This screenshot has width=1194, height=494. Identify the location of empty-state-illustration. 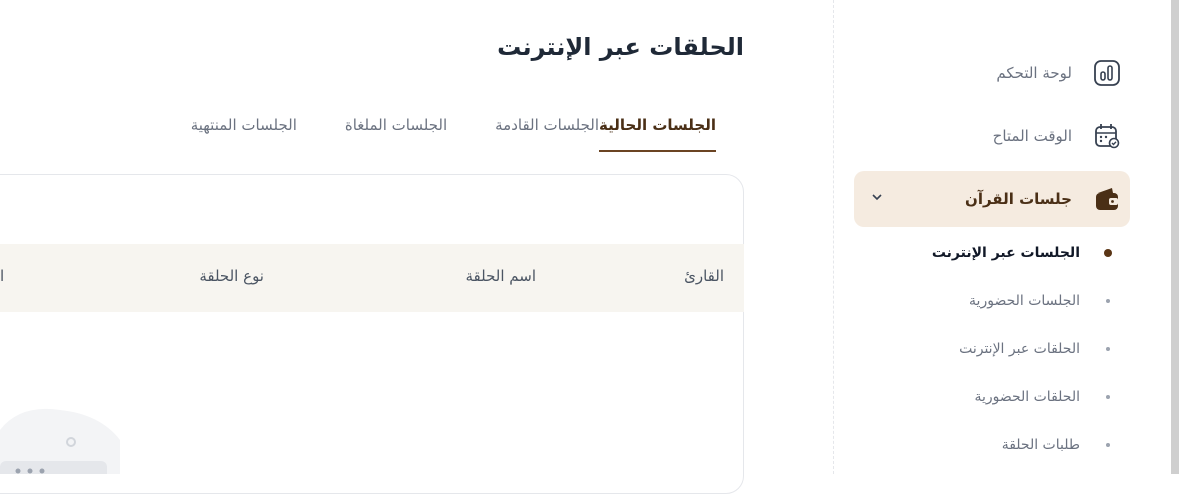
(60, 441).